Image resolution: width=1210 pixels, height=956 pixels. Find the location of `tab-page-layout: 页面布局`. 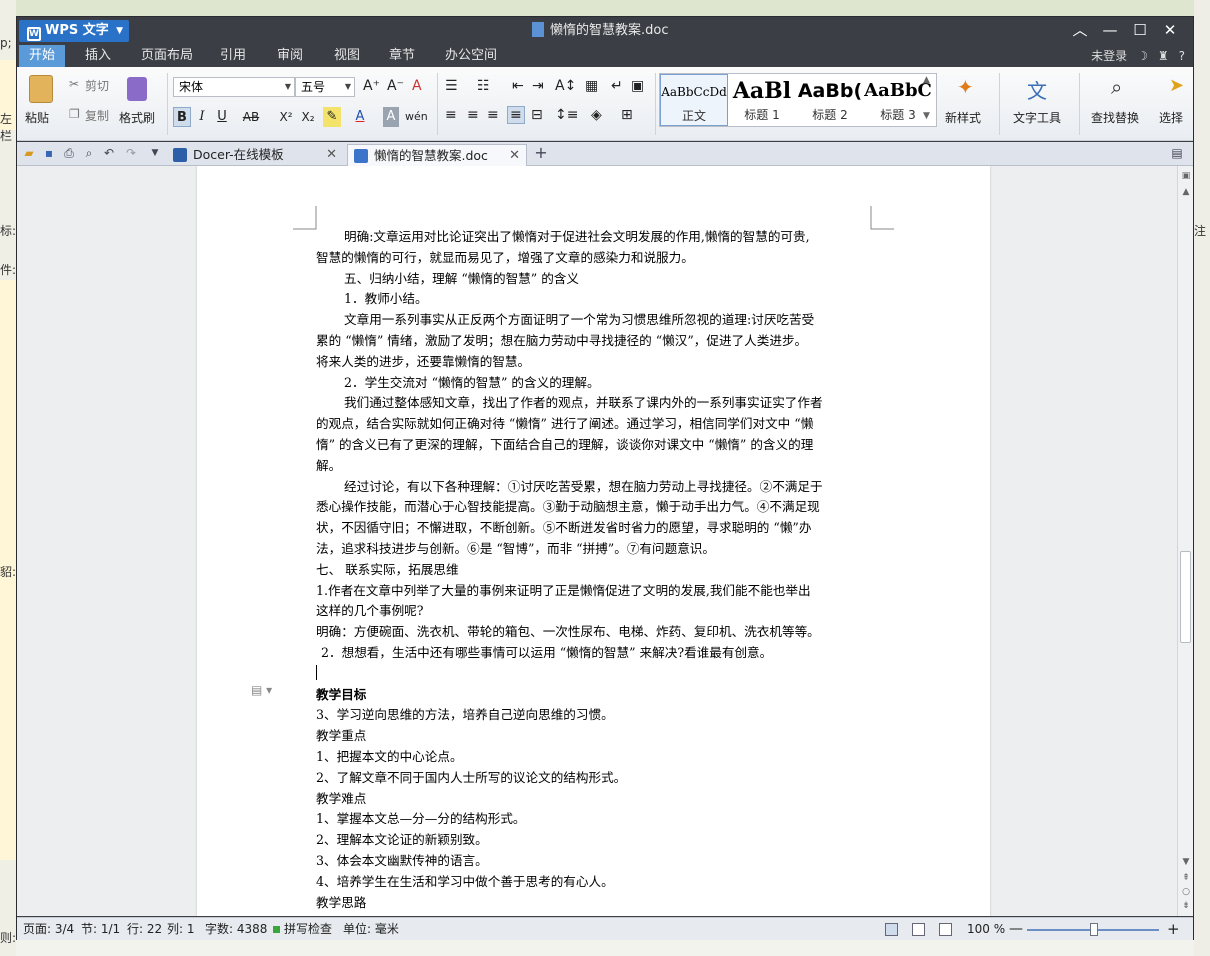

tab-page-layout: 页面布局 is located at coordinates (167, 56).